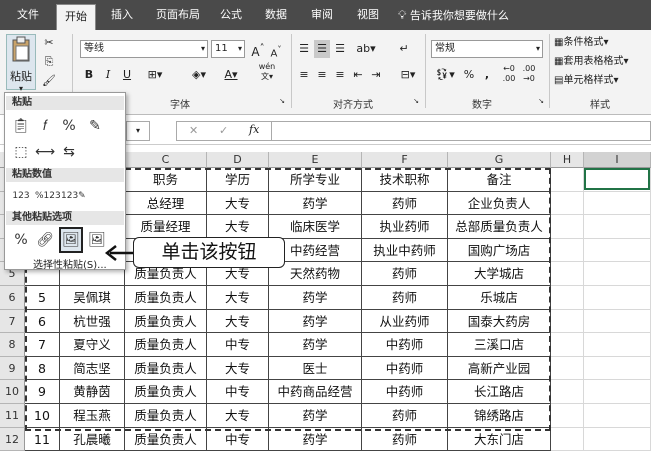 The image size is (651, 451). Describe the element at coordinates (405, 250) in the screenshot. I see `table-cell: 执业中药师` at that location.